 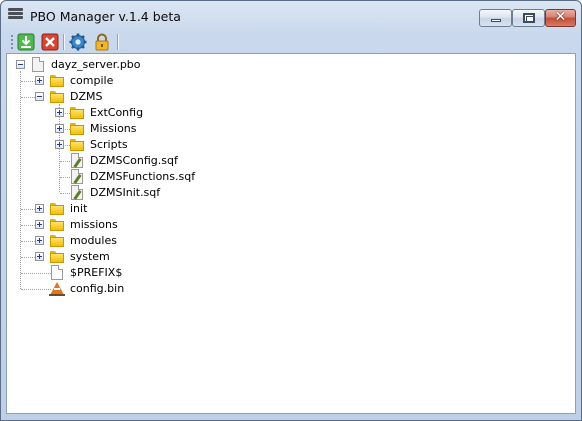 I want to click on tree-node-label: ExtConfig, so click(x=117, y=112).